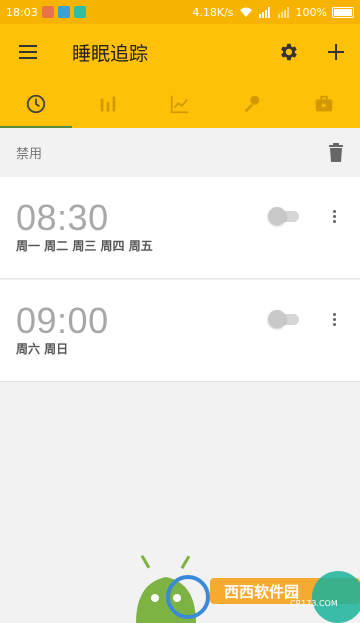 Image resolution: width=360 pixels, height=623 pixels. I want to click on tab-recordings, so click(252, 104).